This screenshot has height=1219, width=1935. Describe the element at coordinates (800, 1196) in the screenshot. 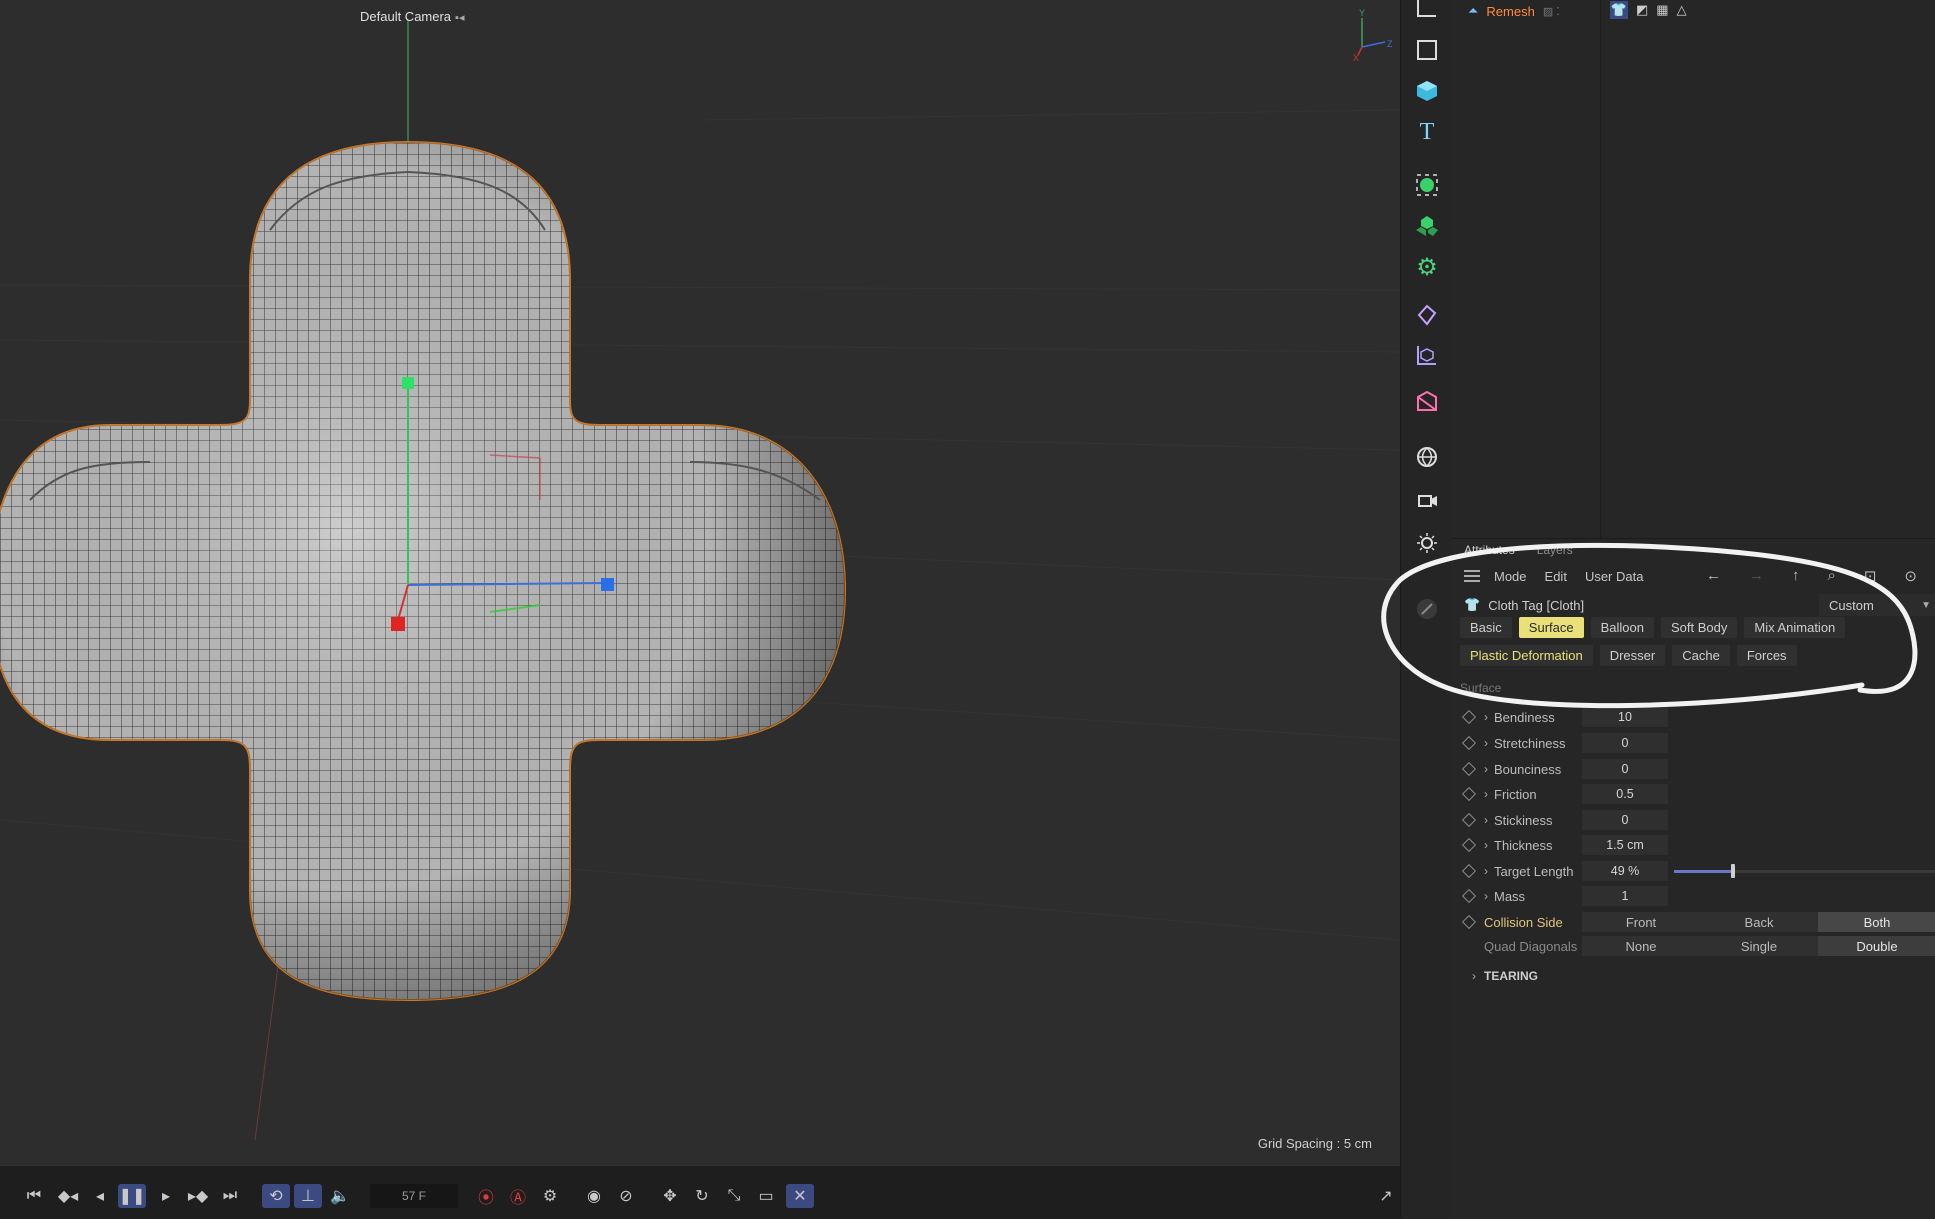

I see `key-pla-icon: ✕` at that location.